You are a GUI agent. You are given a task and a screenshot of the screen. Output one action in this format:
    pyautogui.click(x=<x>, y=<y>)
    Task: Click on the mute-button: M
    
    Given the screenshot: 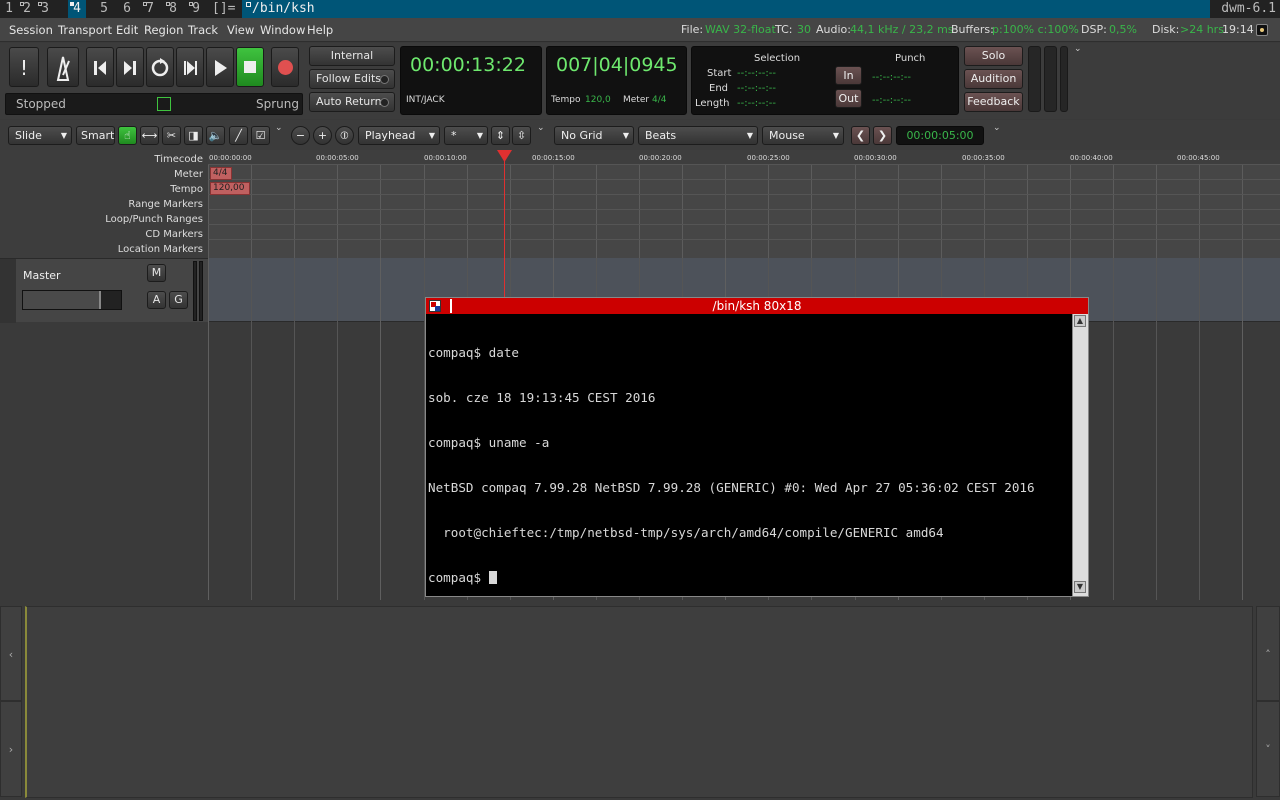 What is the action you would take?
    pyautogui.click(x=156, y=273)
    